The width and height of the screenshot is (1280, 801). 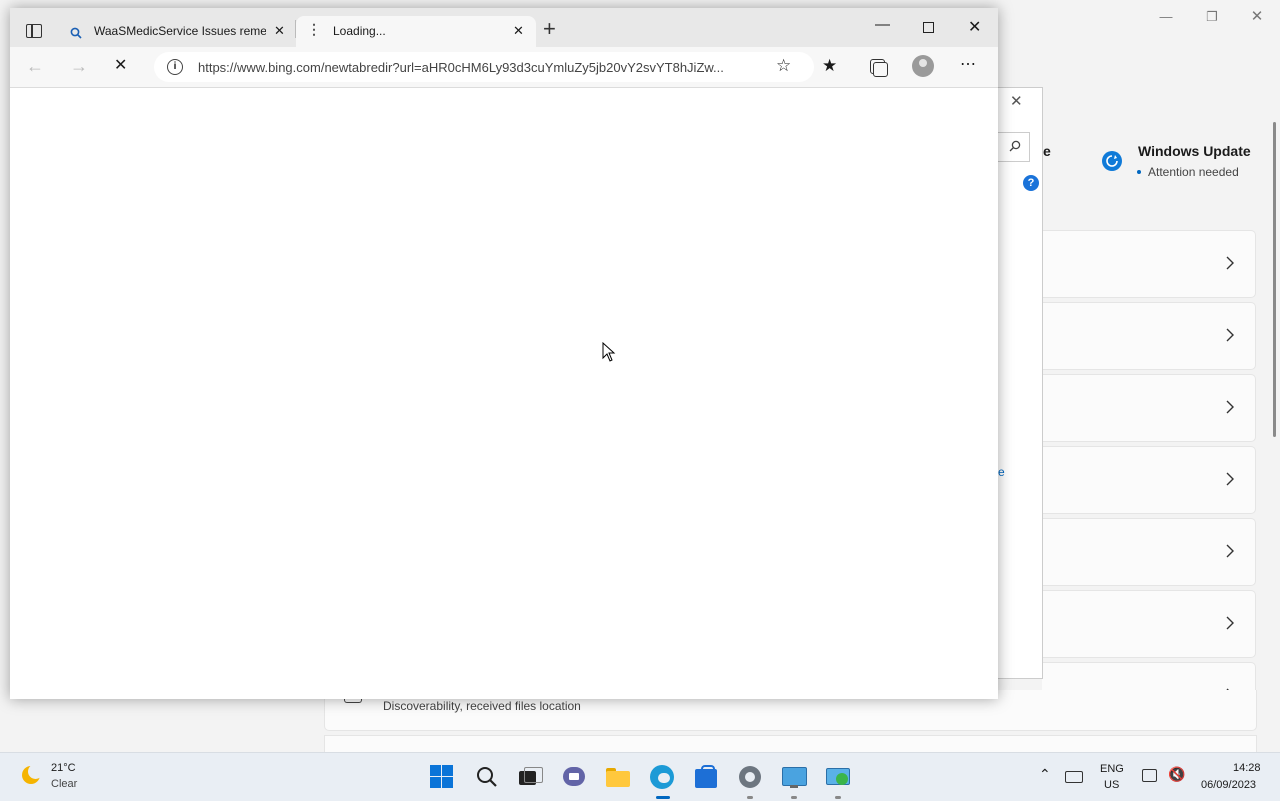 I want to click on task-view-icon, so click(x=530, y=777).